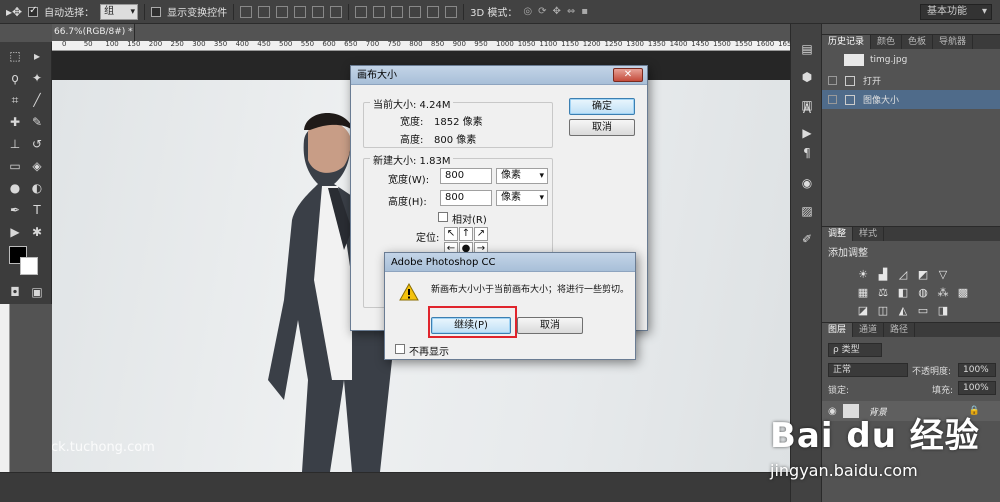 This screenshot has height=502, width=1000. Describe the element at coordinates (807, 154) in the screenshot. I see `paragraph-panel-icon: ¶` at that location.